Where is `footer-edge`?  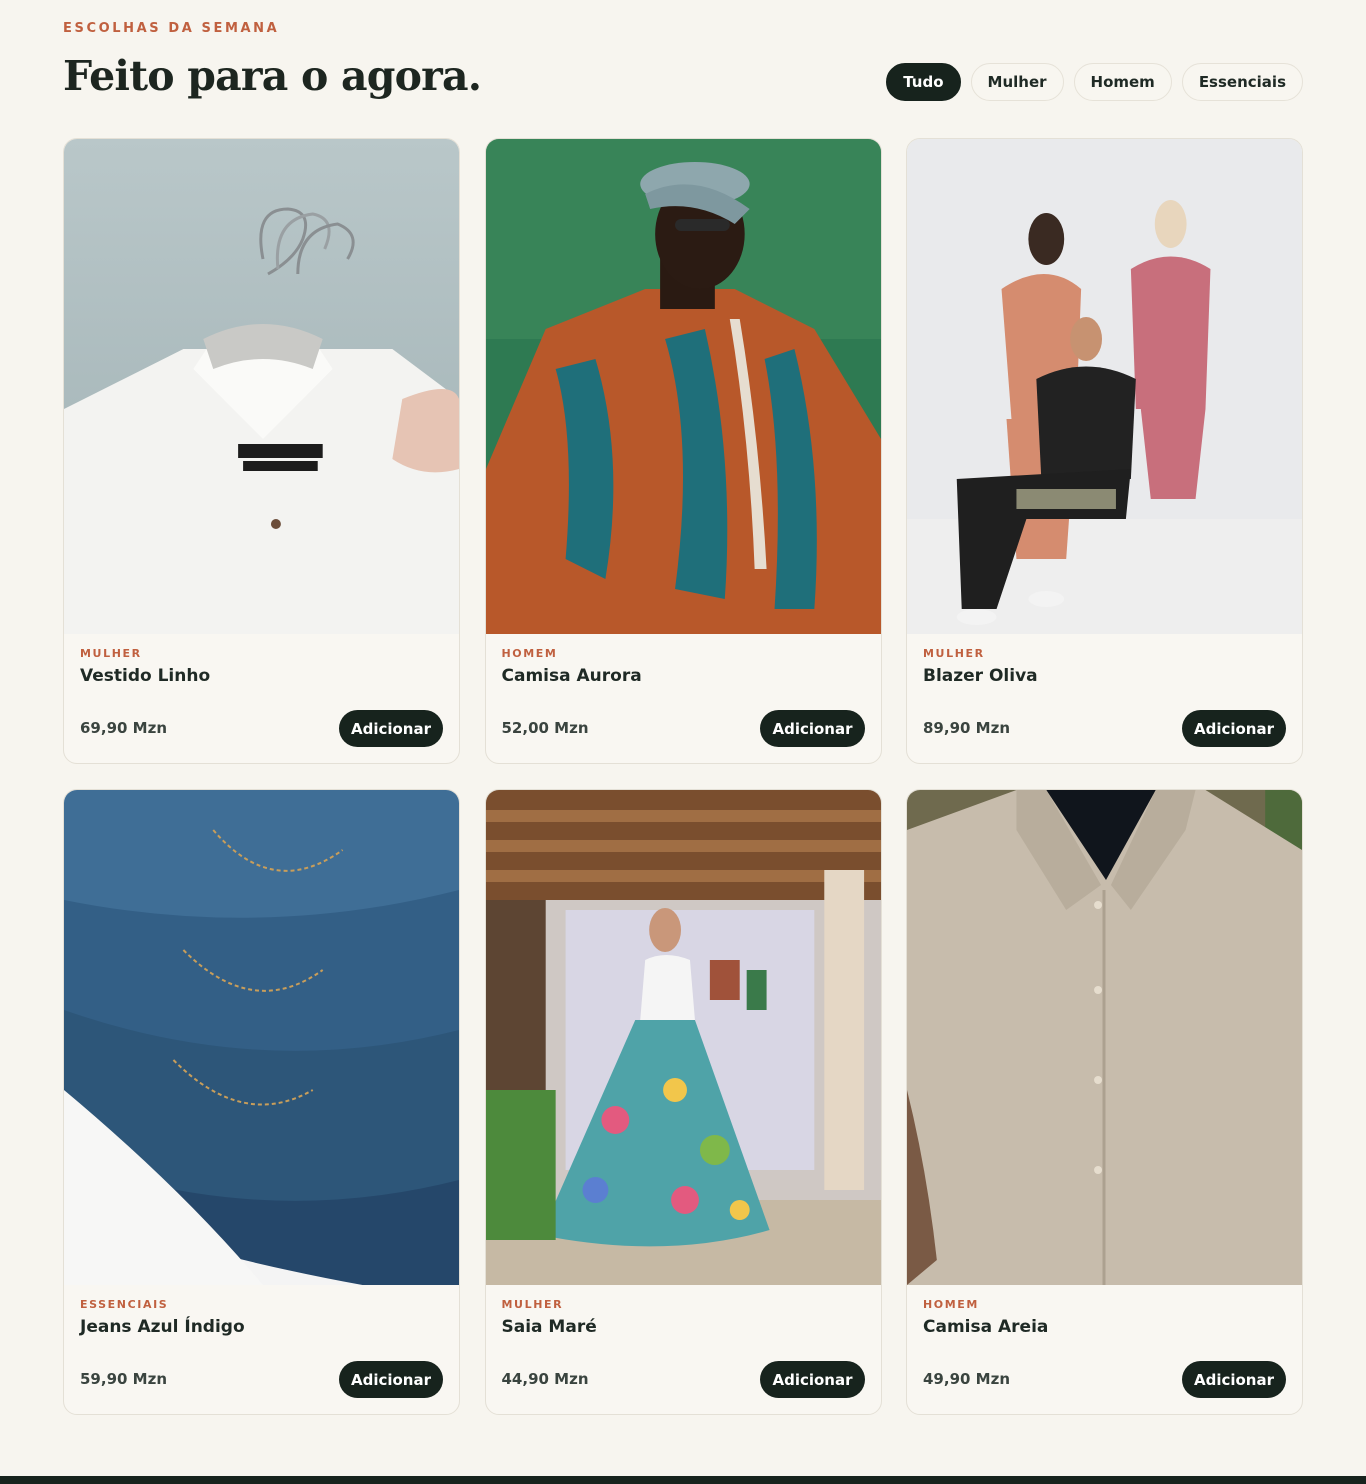
footer-edge is located at coordinates (683, 1480).